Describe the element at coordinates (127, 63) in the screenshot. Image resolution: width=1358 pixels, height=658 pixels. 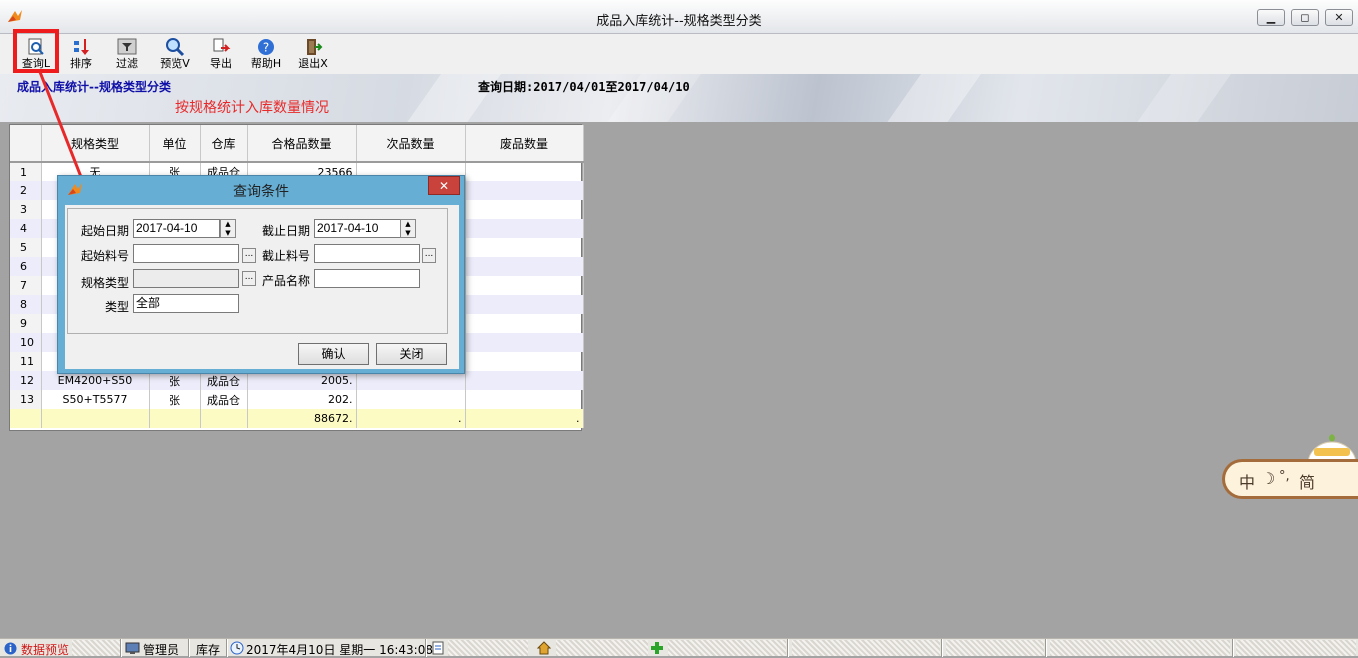
I see `filter-label: 过滤` at that location.